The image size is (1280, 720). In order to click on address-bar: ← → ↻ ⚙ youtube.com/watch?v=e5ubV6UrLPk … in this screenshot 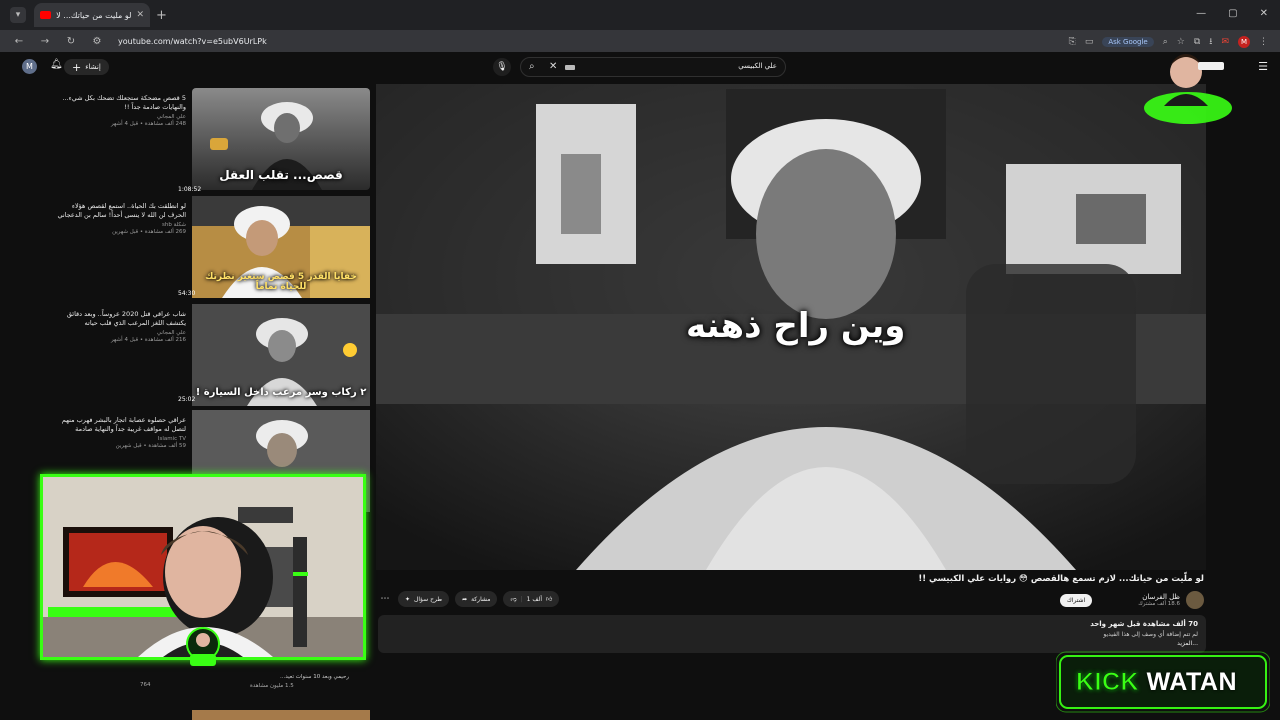, I will do `click(640, 41)`.